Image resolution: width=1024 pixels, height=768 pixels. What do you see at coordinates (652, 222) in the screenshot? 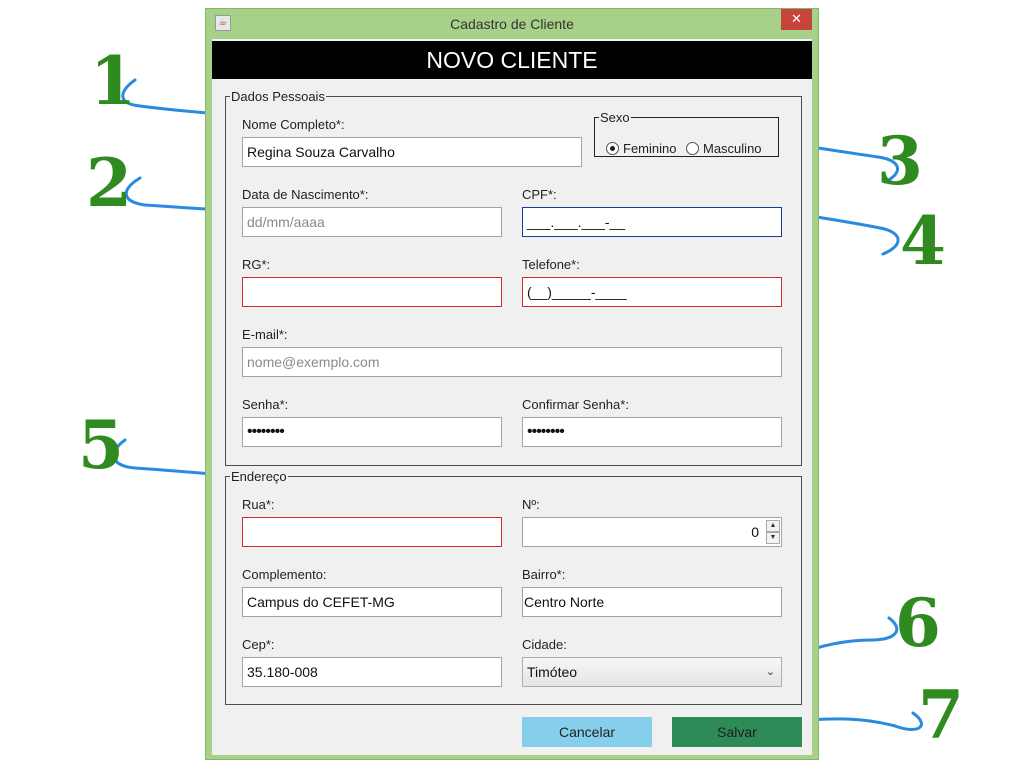
I see `cpf-input: ___.___.___-__` at bounding box center [652, 222].